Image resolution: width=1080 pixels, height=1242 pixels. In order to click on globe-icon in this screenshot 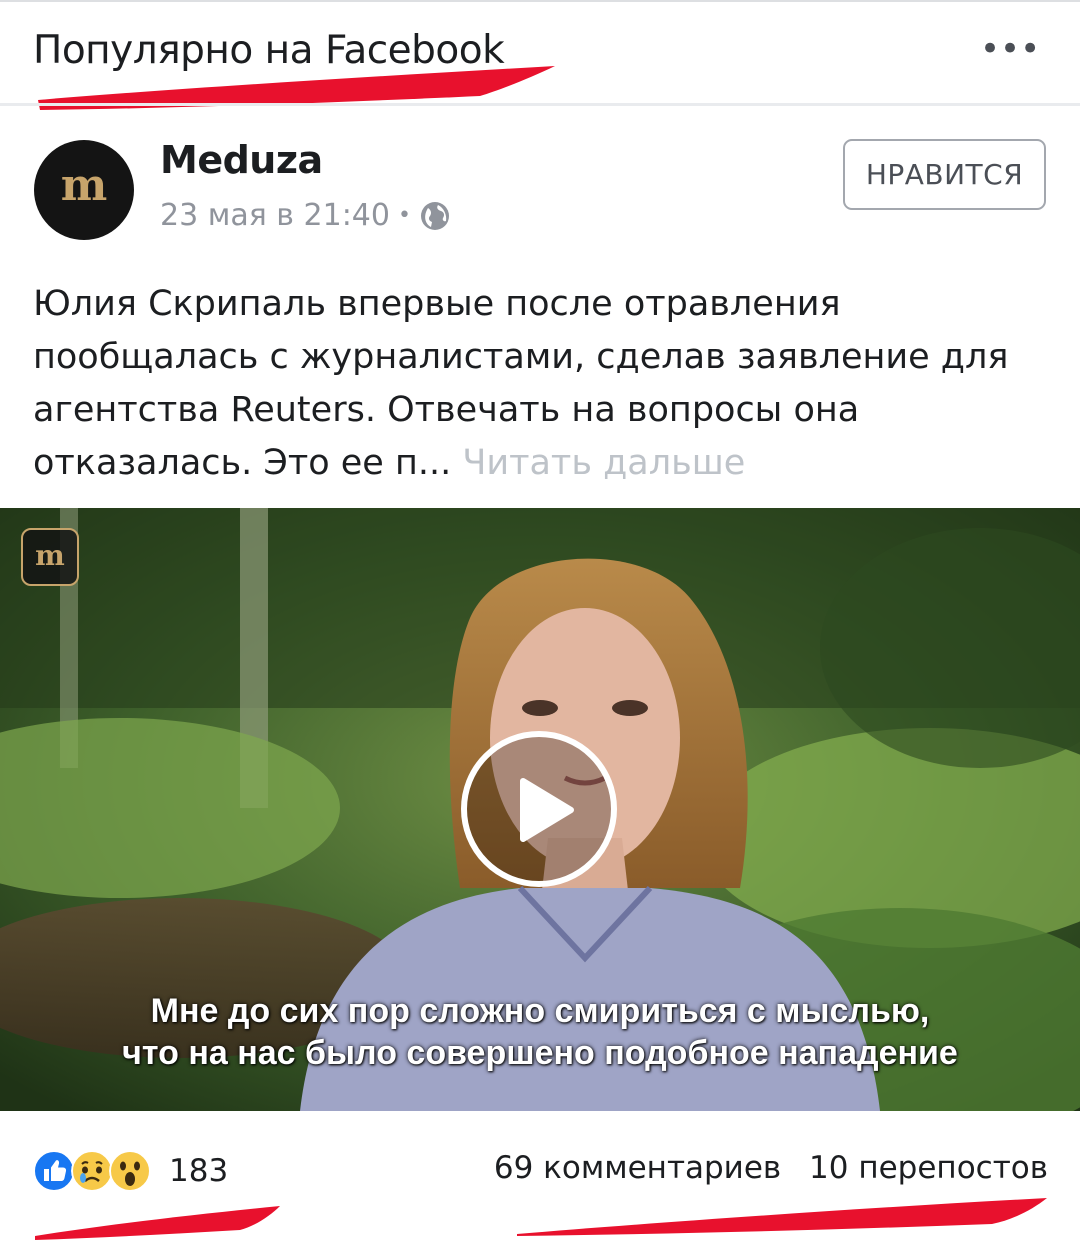, I will do `click(434, 215)`.